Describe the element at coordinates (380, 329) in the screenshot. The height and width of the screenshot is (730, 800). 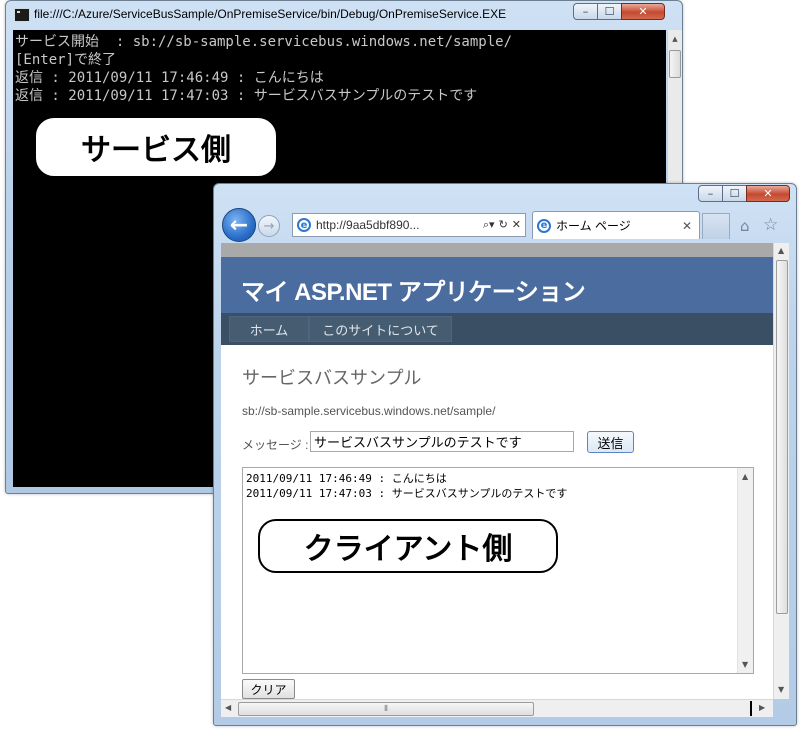
I see `menu-item-about: このサイトについて` at that location.